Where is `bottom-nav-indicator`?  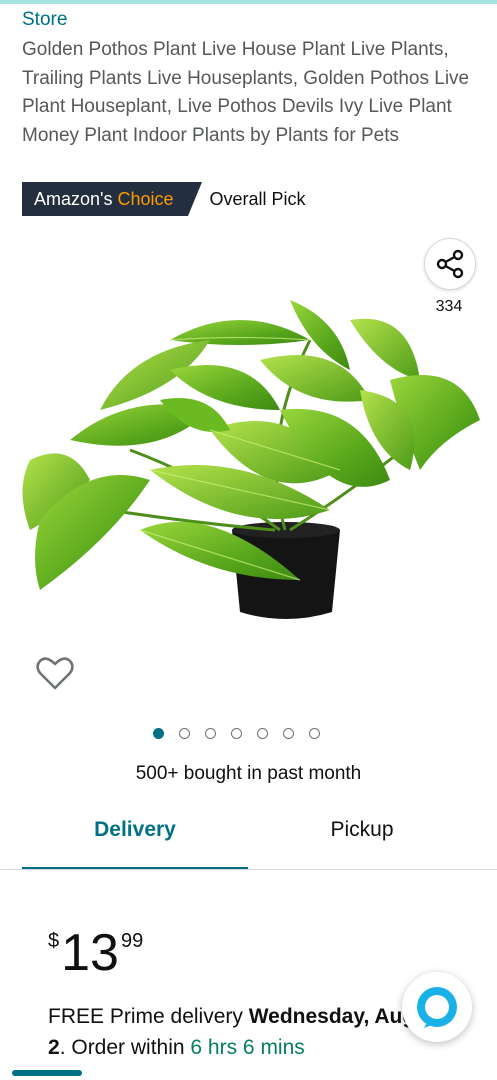 bottom-nav-indicator is located at coordinates (47, 1073).